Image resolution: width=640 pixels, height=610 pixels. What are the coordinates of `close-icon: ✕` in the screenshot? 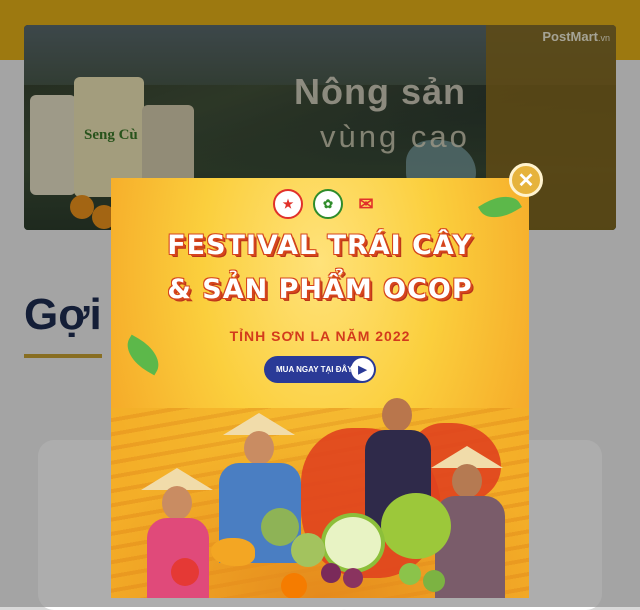 It's located at (526, 180).